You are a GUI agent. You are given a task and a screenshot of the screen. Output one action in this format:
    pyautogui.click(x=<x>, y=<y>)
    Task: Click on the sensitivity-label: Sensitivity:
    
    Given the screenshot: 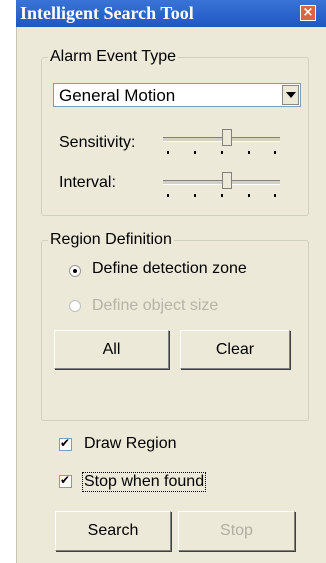 What is the action you would take?
    pyautogui.click(x=97, y=142)
    